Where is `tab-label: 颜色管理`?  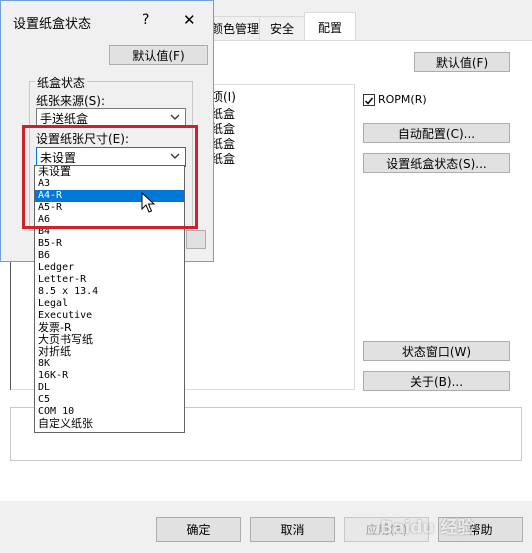 tab-label: 颜色管理 is located at coordinates (235, 29).